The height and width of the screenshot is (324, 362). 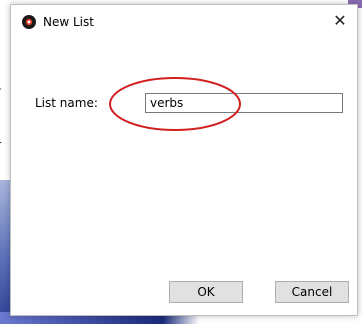 What do you see at coordinates (184, 22) in the screenshot?
I see `title-bar: New List ✕` at bounding box center [184, 22].